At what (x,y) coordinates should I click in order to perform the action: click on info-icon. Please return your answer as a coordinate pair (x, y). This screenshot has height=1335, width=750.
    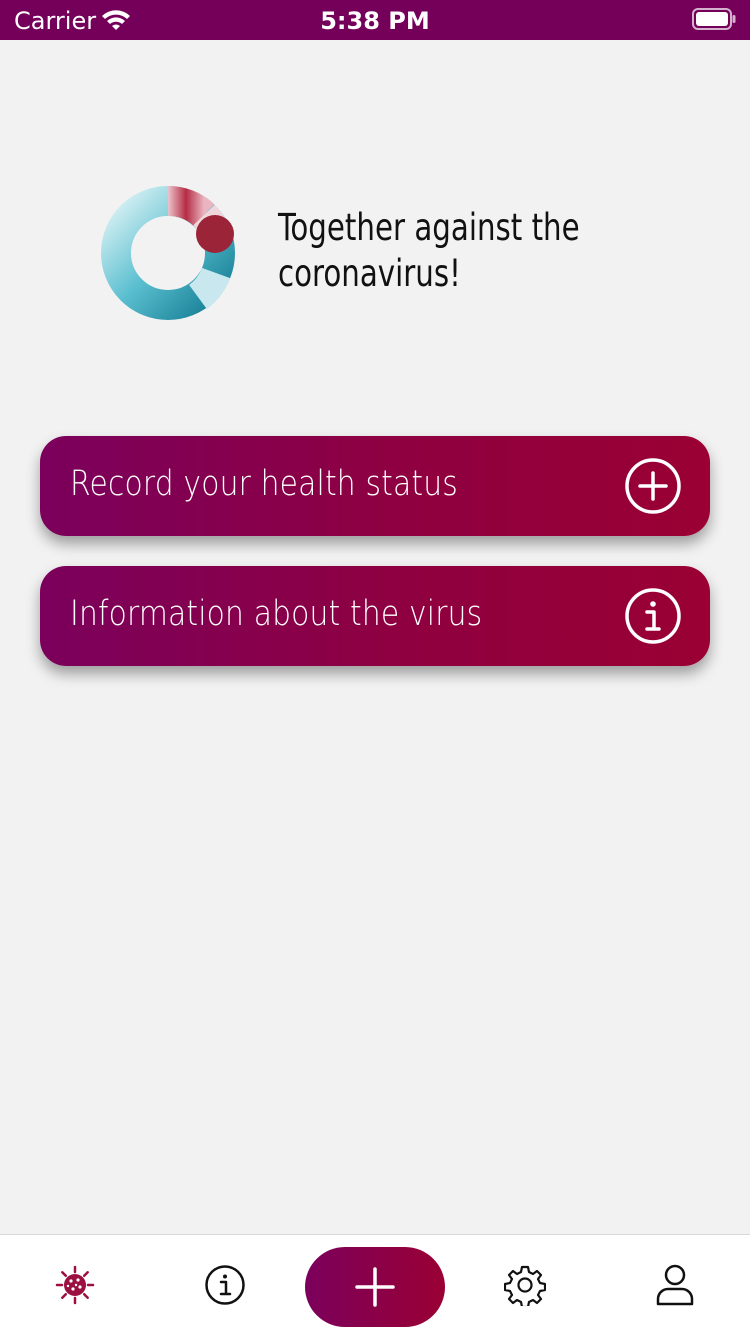
    Looking at the image, I should click on (225, 1285).